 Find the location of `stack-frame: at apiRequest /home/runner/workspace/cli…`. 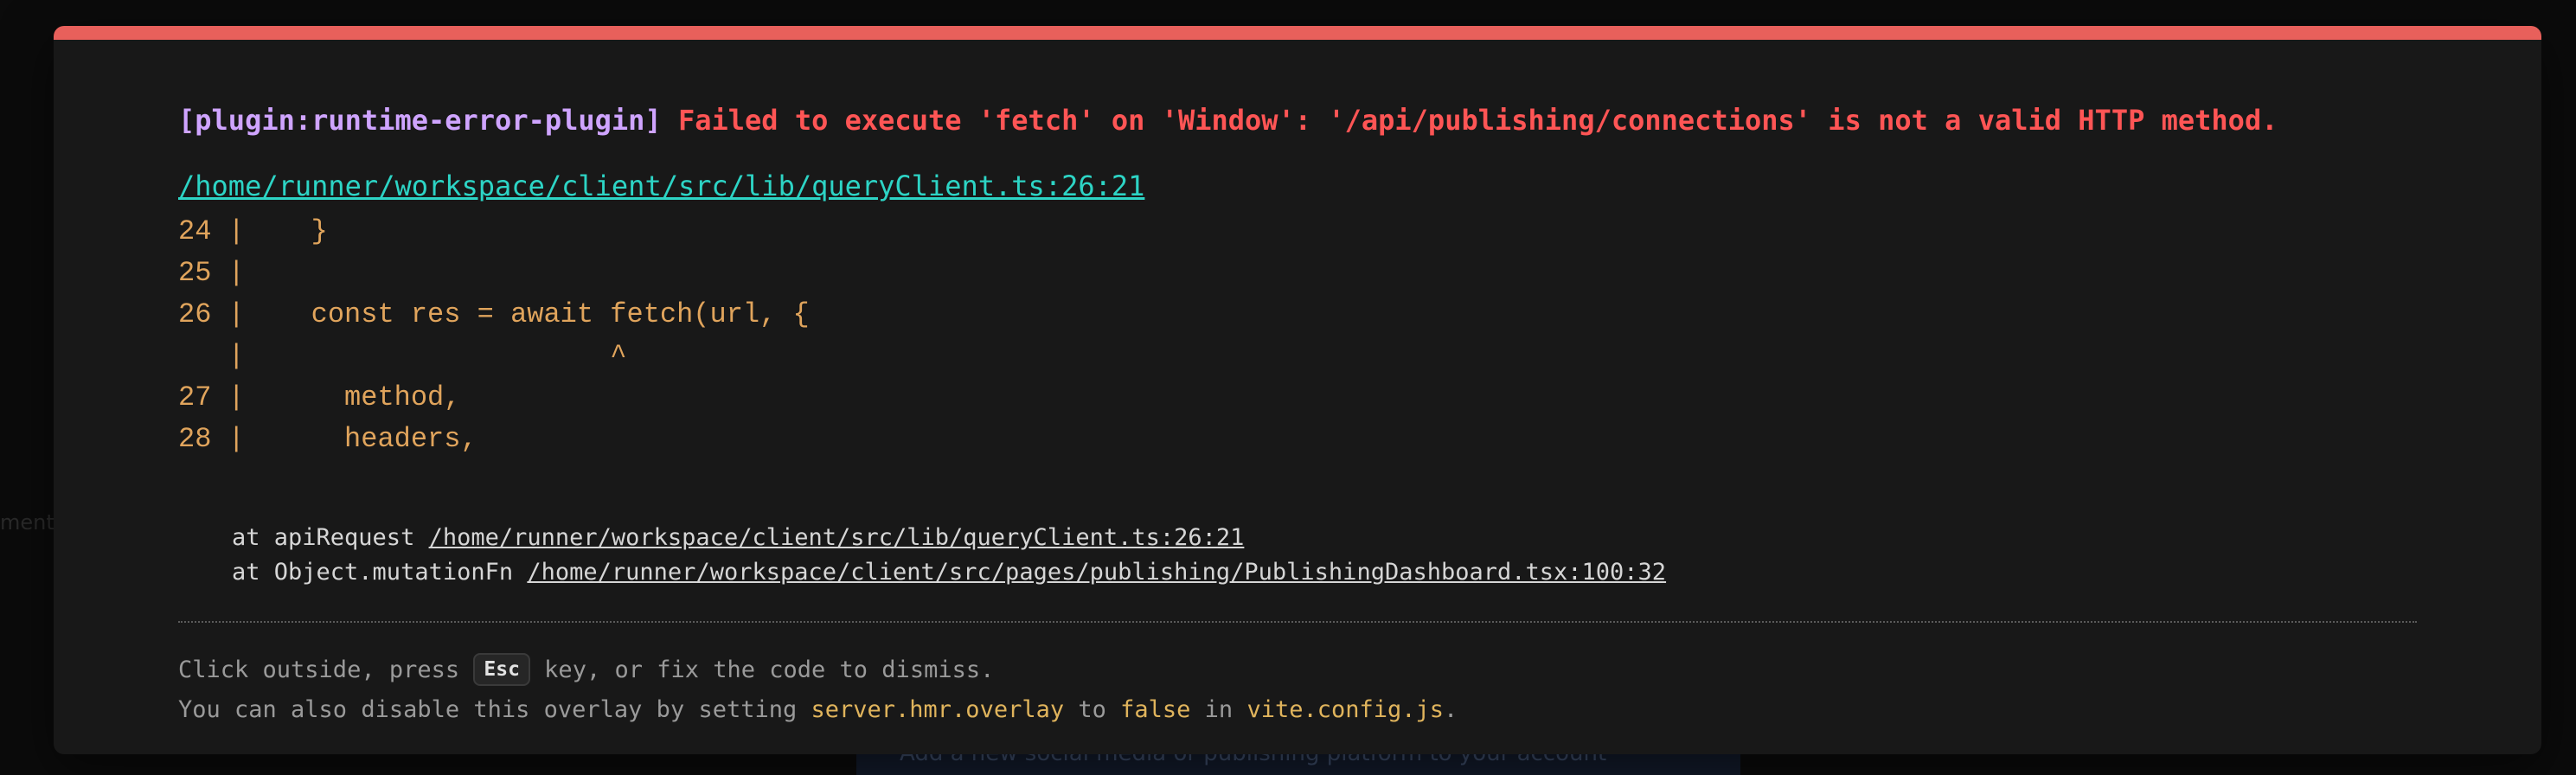

stack-frame: at apiRequest /home/runner/workspace/cli… is located at coordinates (949, 538).